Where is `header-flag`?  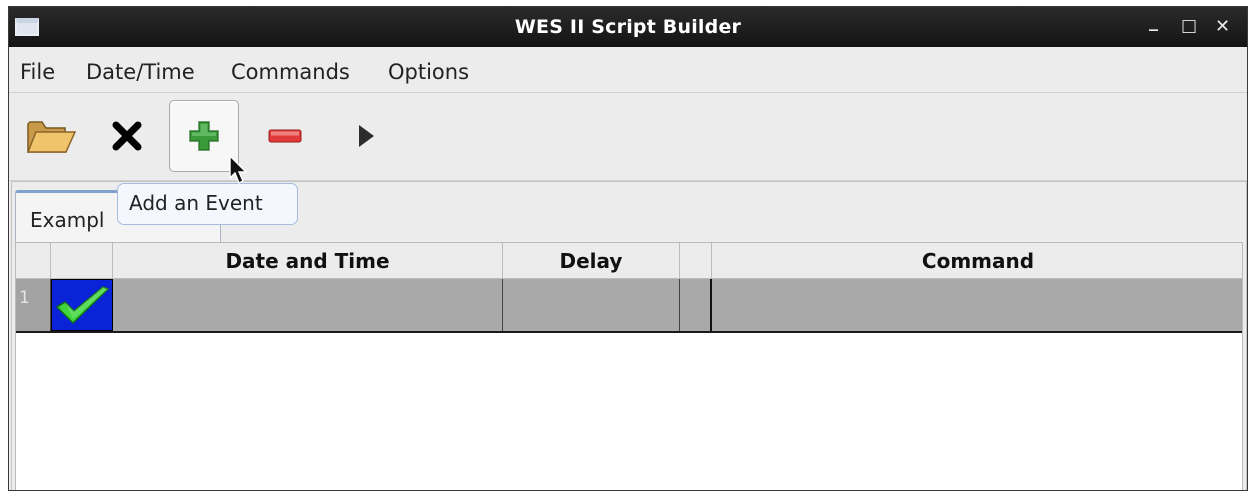
header-flag is located at coordinates (696, 261).